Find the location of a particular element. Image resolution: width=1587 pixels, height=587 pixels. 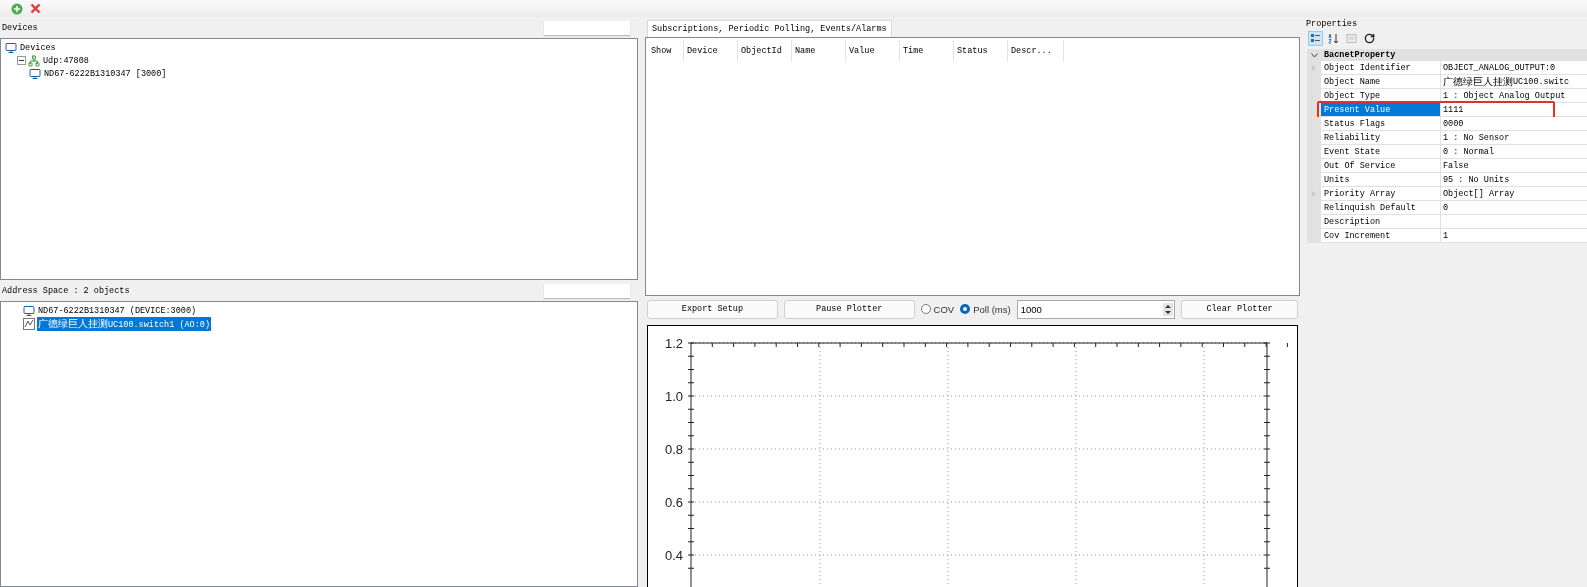

mode-radio: COV is located at coordinates (937, 309).